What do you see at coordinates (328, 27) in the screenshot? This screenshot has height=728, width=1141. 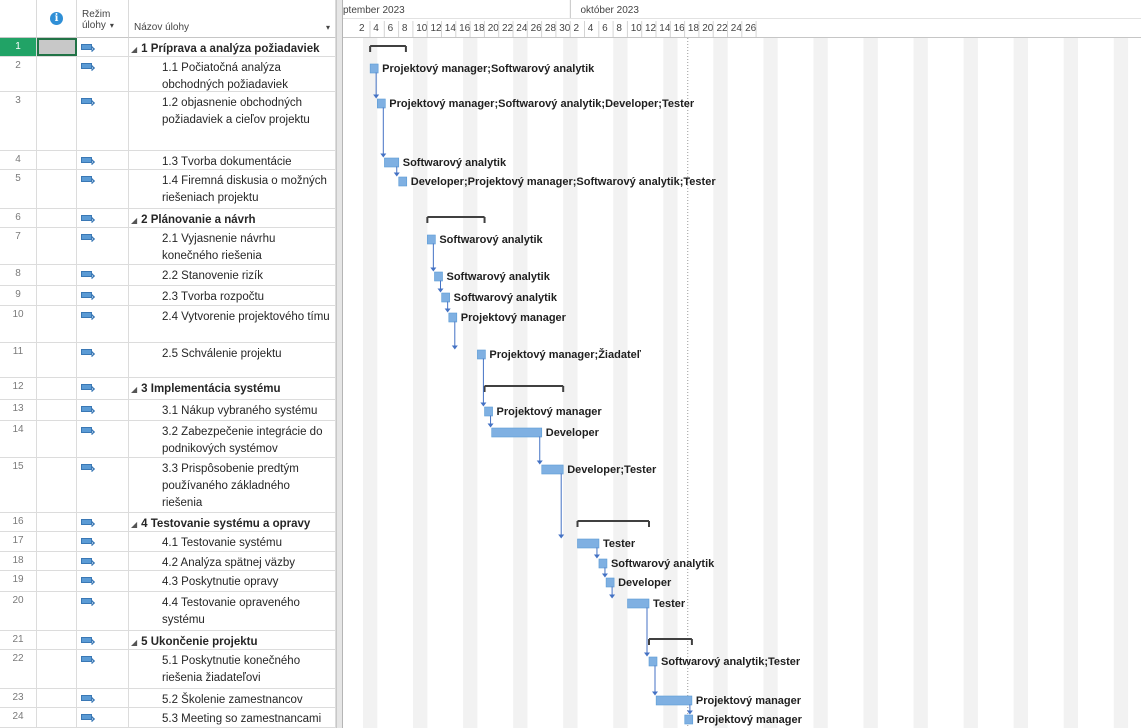 I see `task-name-sort-icon: ▾` at bounding box center [328, 27].